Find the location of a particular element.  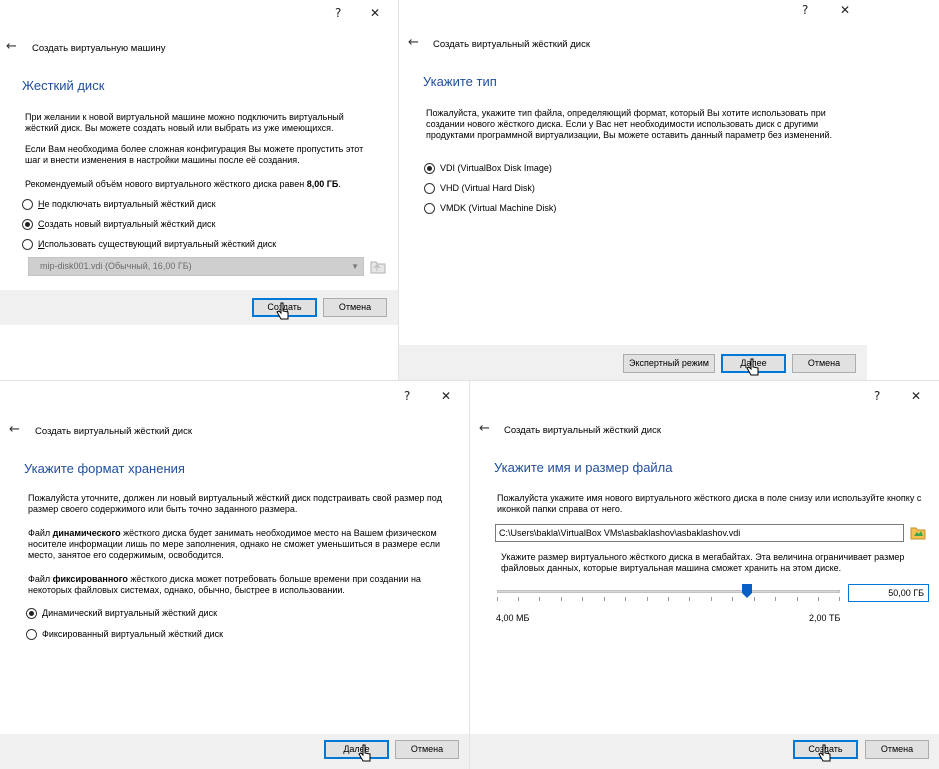

radio-create-new-disk: Создать новый виртуальный жёсткий диск is located at coordinates (118, 224).